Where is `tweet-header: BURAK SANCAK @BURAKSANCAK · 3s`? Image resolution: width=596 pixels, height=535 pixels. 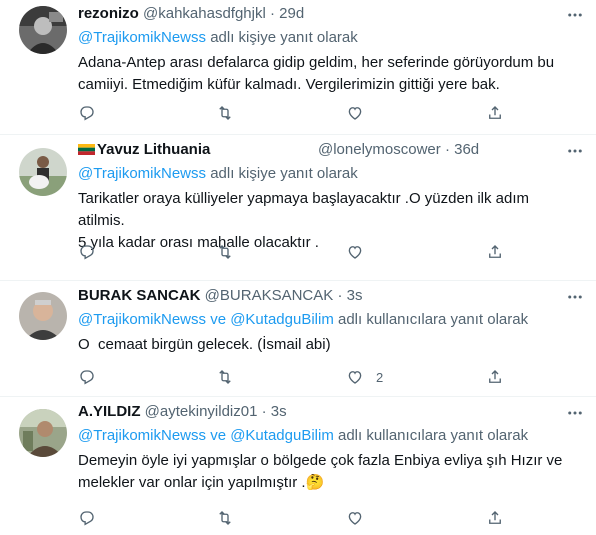 tweet-header: BURAK SANCAK @BURAKSANCAK · 3s is located at coordinates (317, 296).